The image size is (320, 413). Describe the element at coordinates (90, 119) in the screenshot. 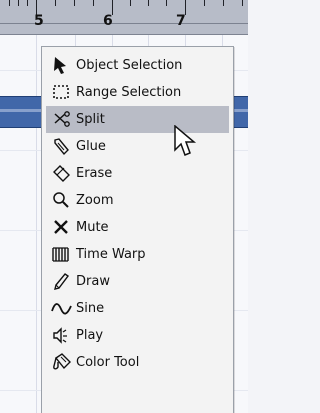

I see `menu-item-label: Split` at that location.